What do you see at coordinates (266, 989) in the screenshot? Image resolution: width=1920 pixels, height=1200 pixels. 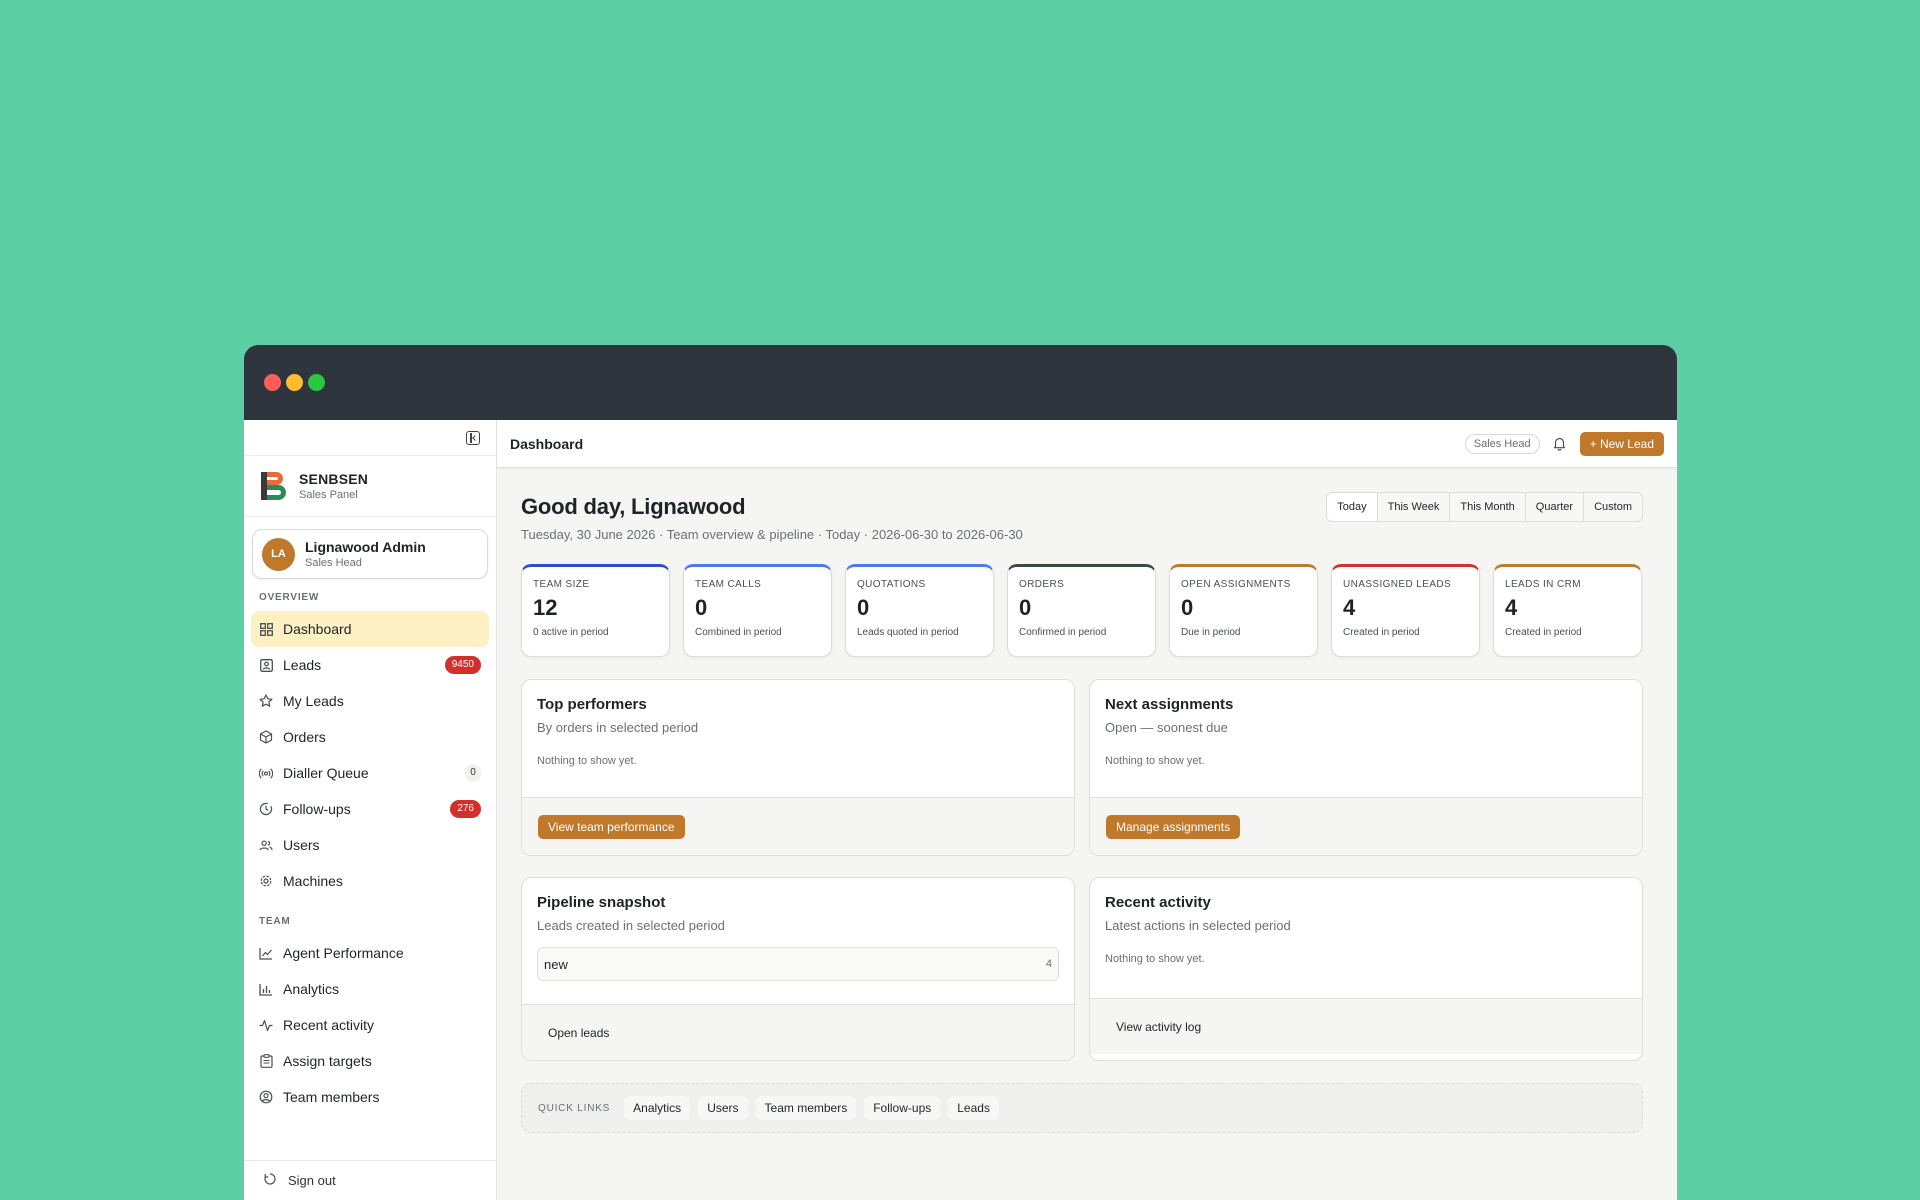 I see `bar-chart-icon` at bounding box center [266, 989].